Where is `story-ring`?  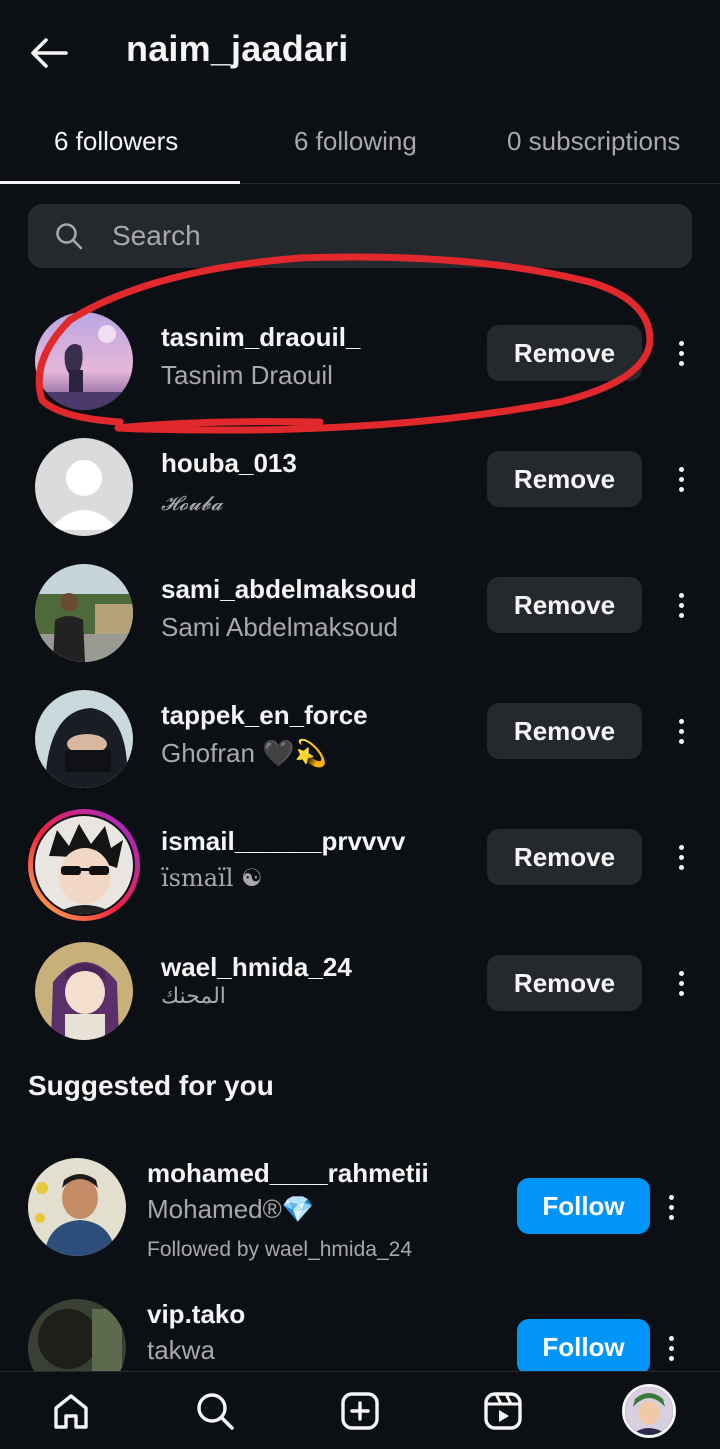 story-ring is located at coordinates (84, 865).